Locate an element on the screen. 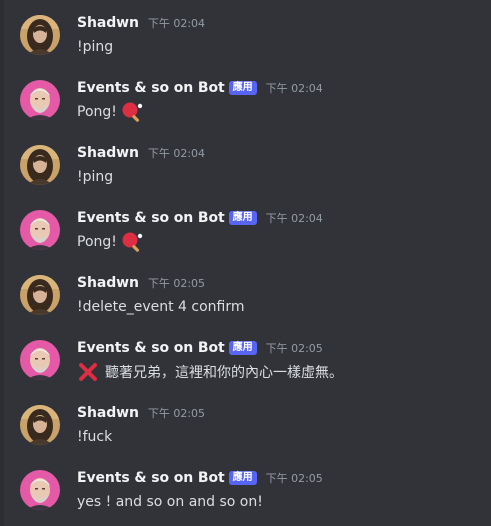 The height and width of the screenshot is (526, 491). message-text: !fuck is located at coordinates (95, 437).